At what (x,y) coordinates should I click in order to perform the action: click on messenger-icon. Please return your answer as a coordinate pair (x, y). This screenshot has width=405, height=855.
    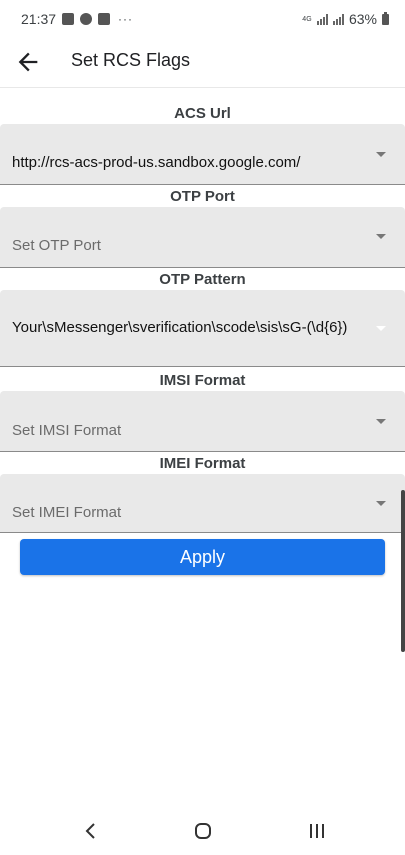
    Looking at the image, I should click on (86, 19).